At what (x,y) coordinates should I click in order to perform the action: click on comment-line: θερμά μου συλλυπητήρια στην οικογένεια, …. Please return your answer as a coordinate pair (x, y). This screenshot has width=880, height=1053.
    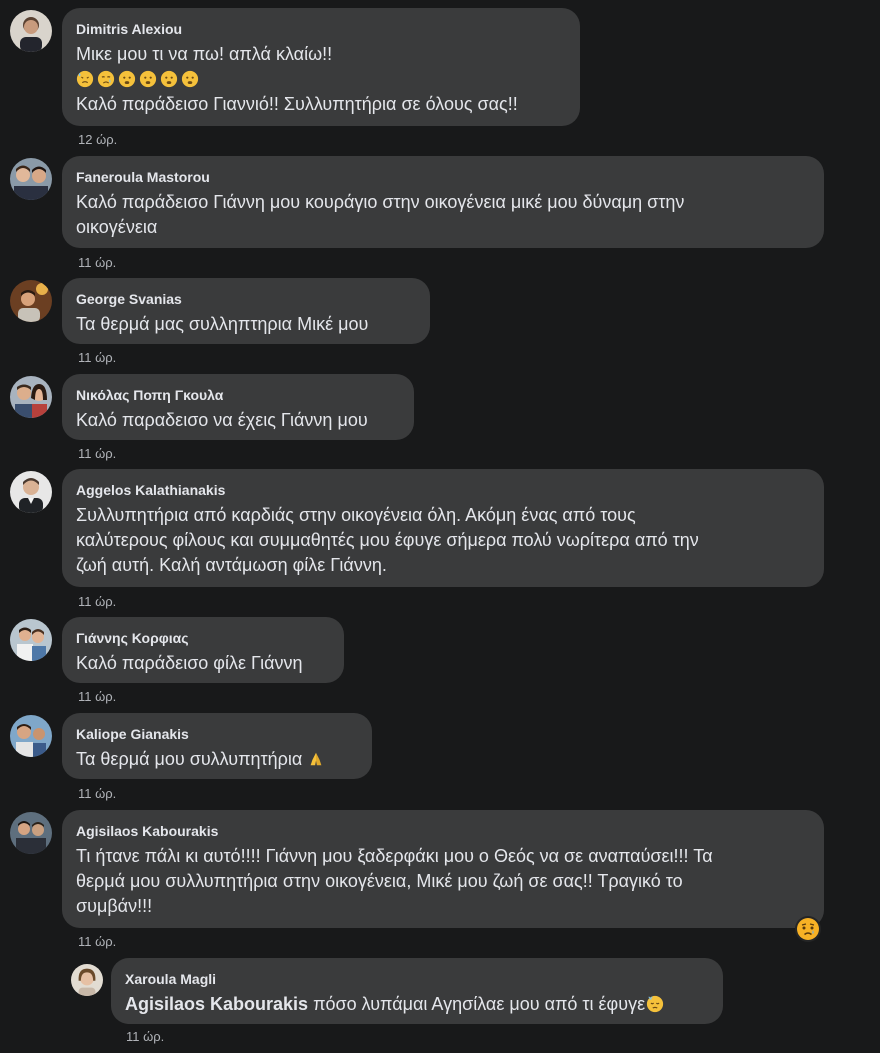
    Looking at the image, I should click on (379, 881).